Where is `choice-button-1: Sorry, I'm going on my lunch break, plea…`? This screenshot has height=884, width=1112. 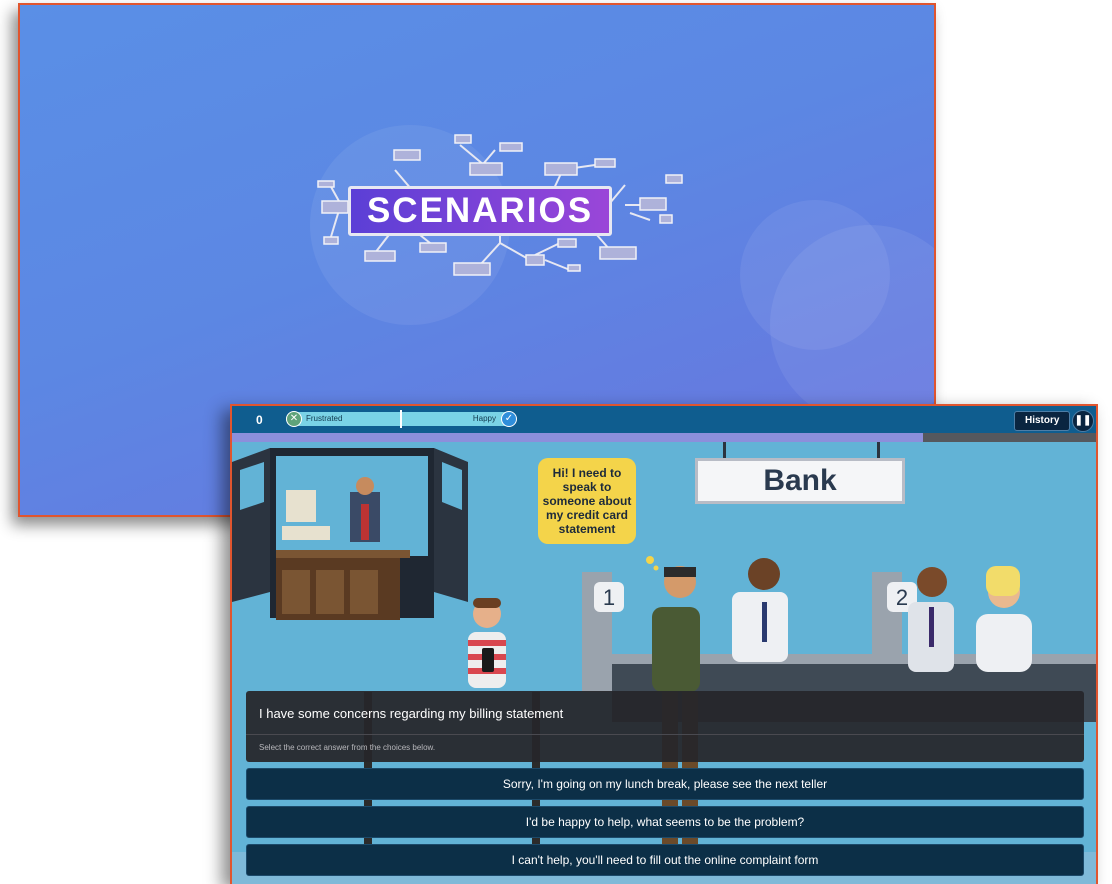 choice-button-1: Sorry, I'm going on my lunch break, plea… is located at coordinates (665, 784).